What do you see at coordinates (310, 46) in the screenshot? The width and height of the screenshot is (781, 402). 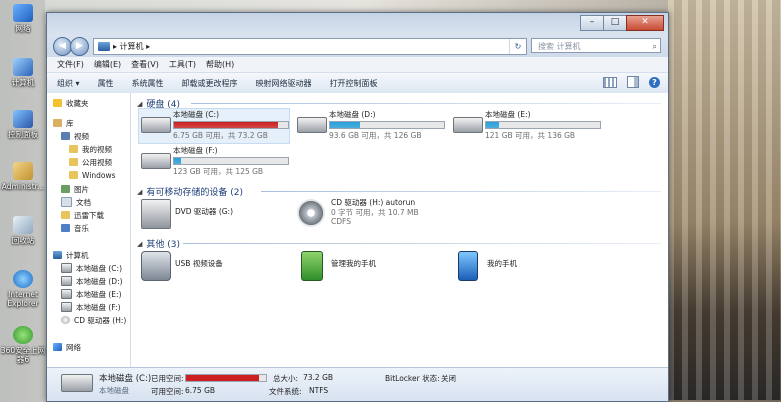 I see `address-bar: ▸ 计算机 ▸ ↻` at bounding box center [310, 46].